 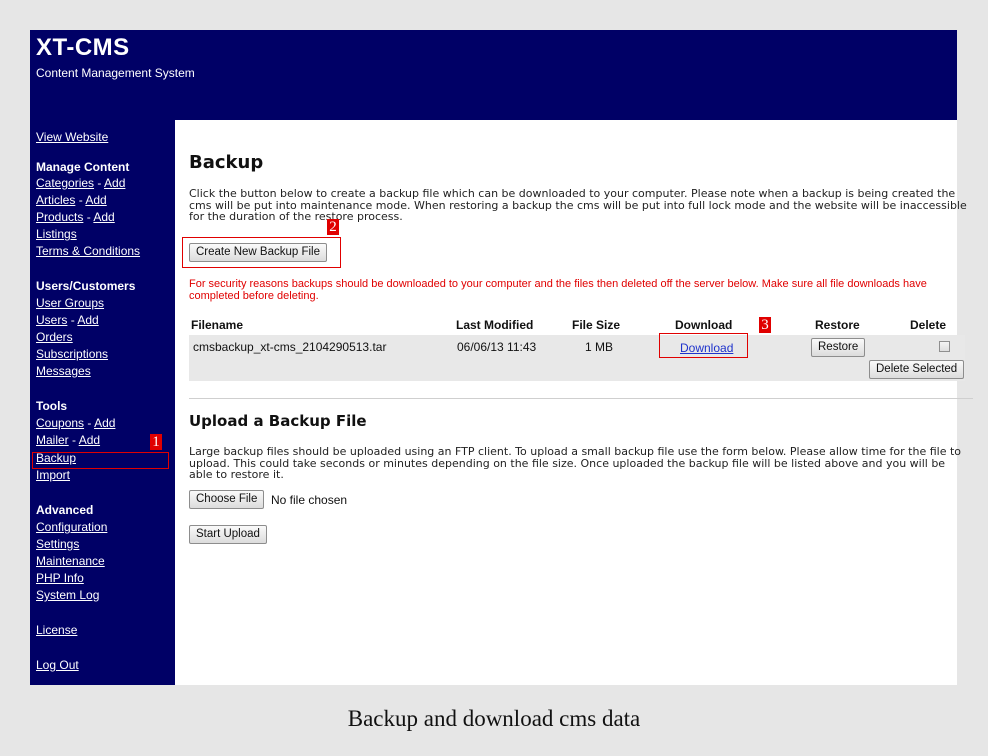 I want to click on download-backup-link: Download, so click(x=706, y=348).